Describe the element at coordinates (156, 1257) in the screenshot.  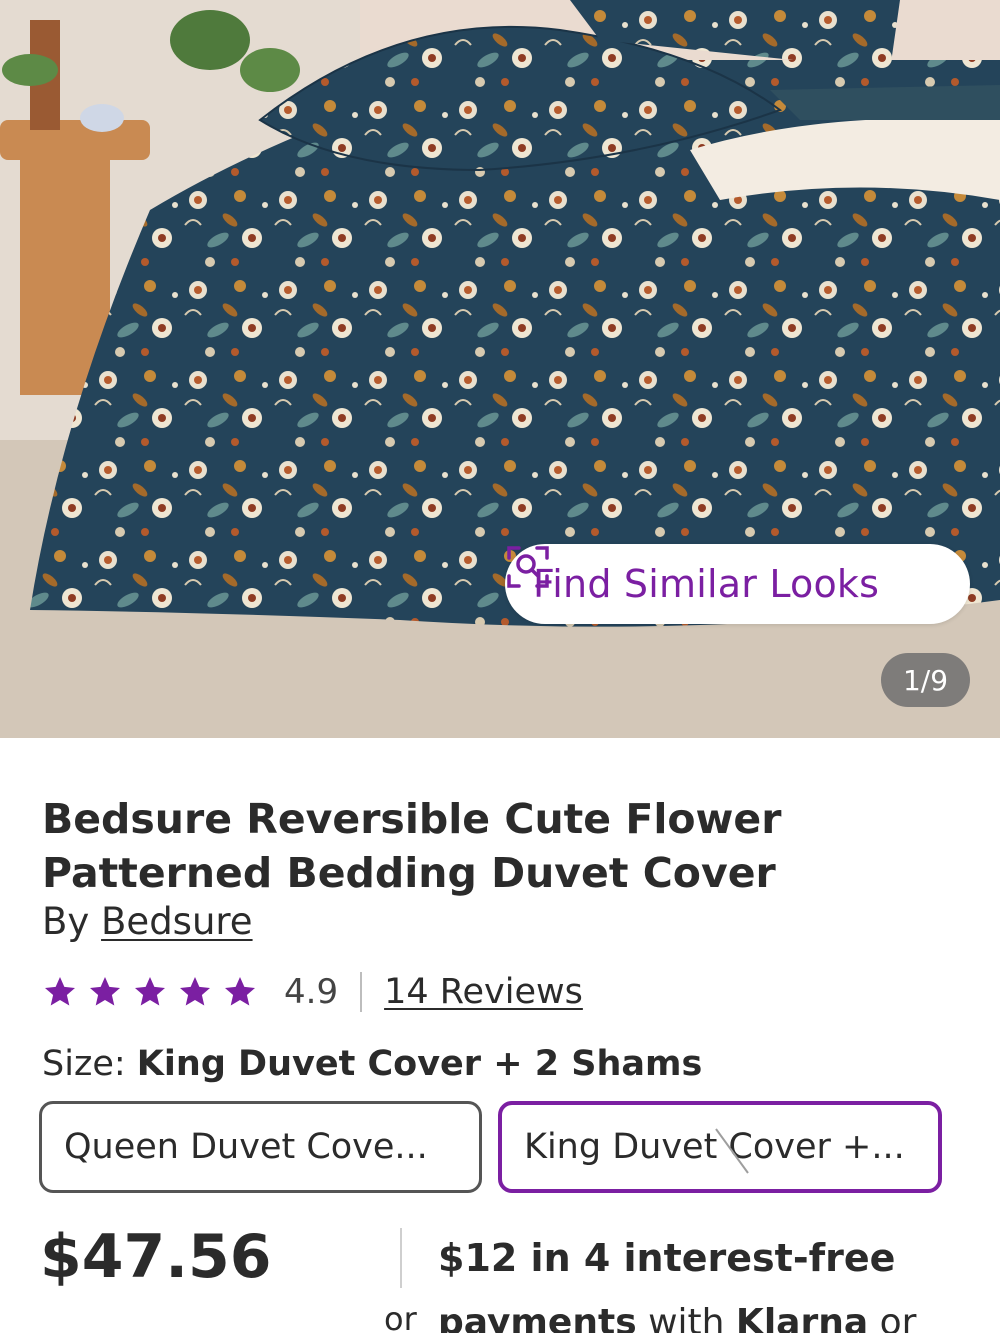
I see `sale-price: $47.56` at that location.